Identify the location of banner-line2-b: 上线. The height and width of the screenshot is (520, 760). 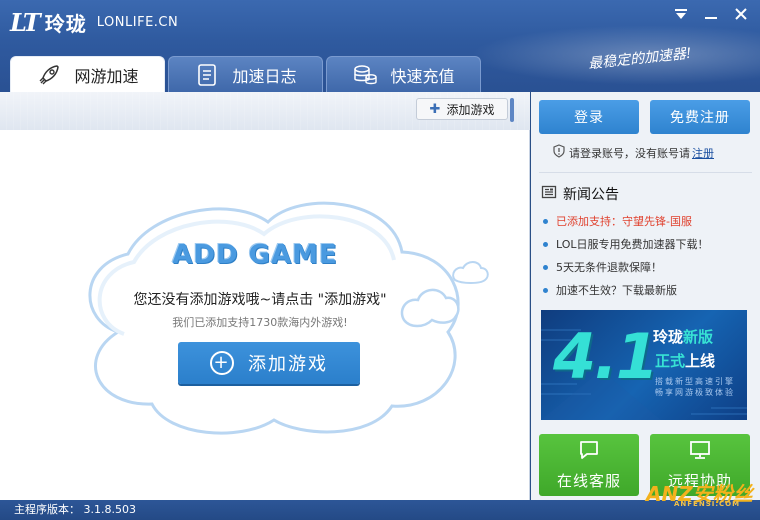
(700, 361).